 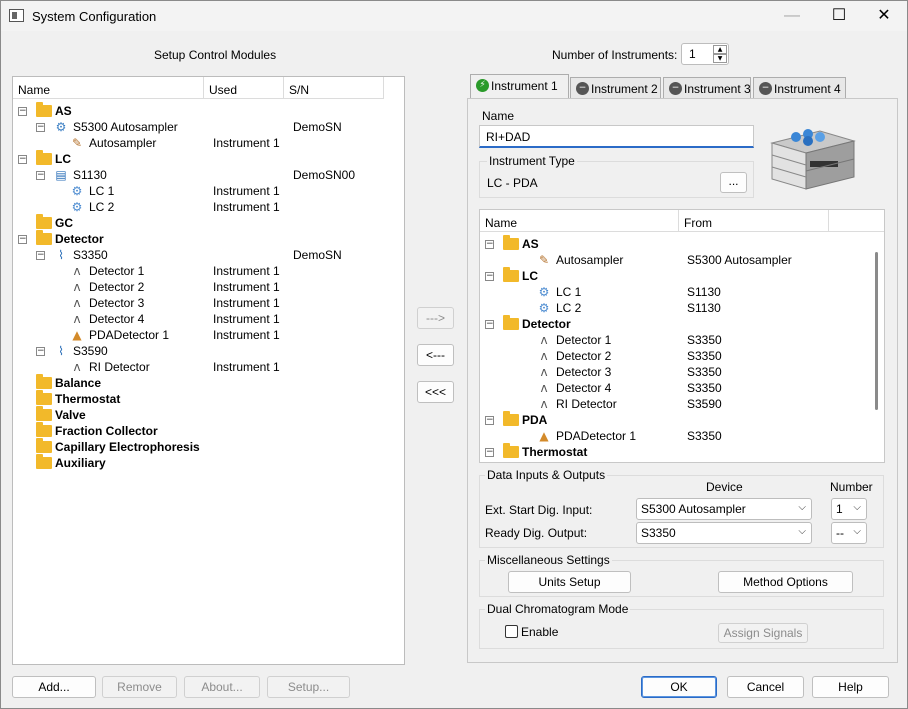 What do you see at coordinates (208, 271) in the screenshot?
I see `tree-row: ʌ Detector 1 Instrument 1` at bounding box center [208, 271].